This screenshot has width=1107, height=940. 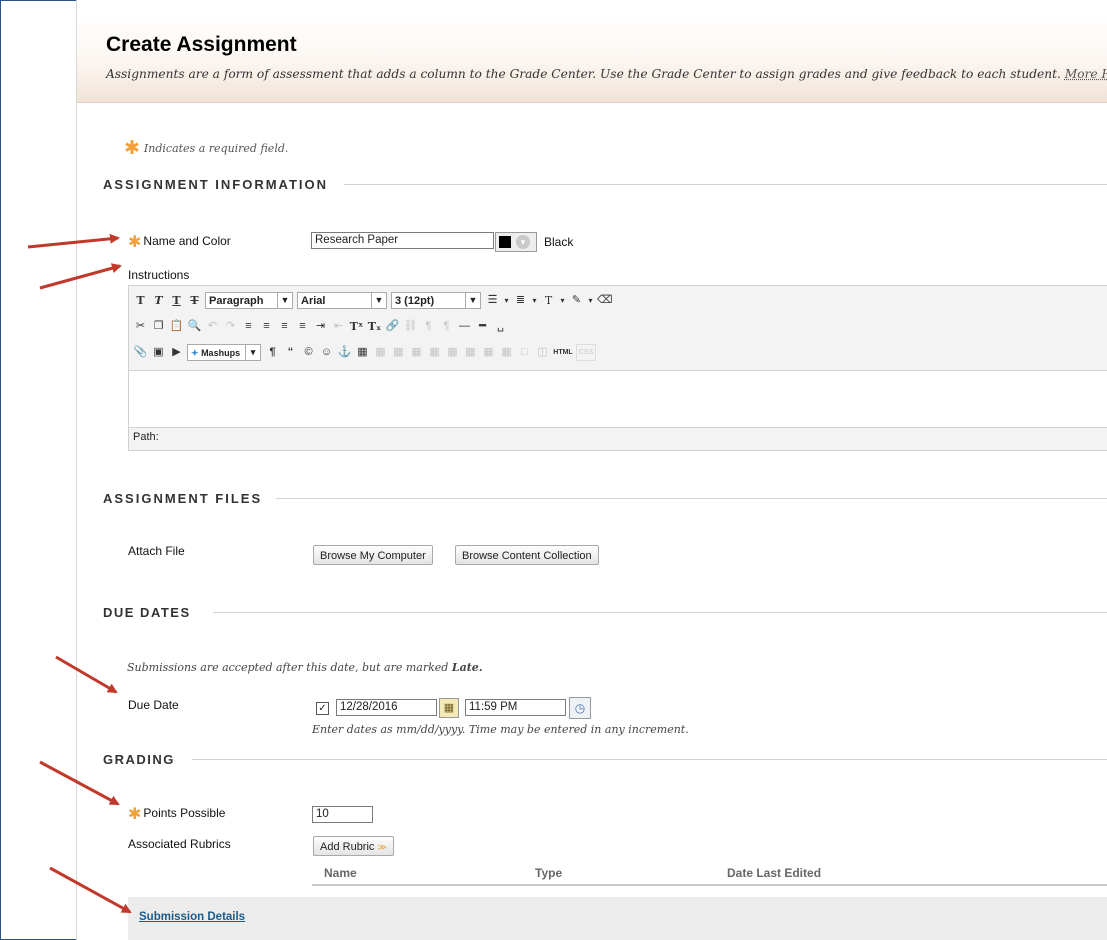 What do you see at coordinates (86, 674) in the screenshot?
I see `annotation-arrow-due-date` at bounding box center [86, 674].